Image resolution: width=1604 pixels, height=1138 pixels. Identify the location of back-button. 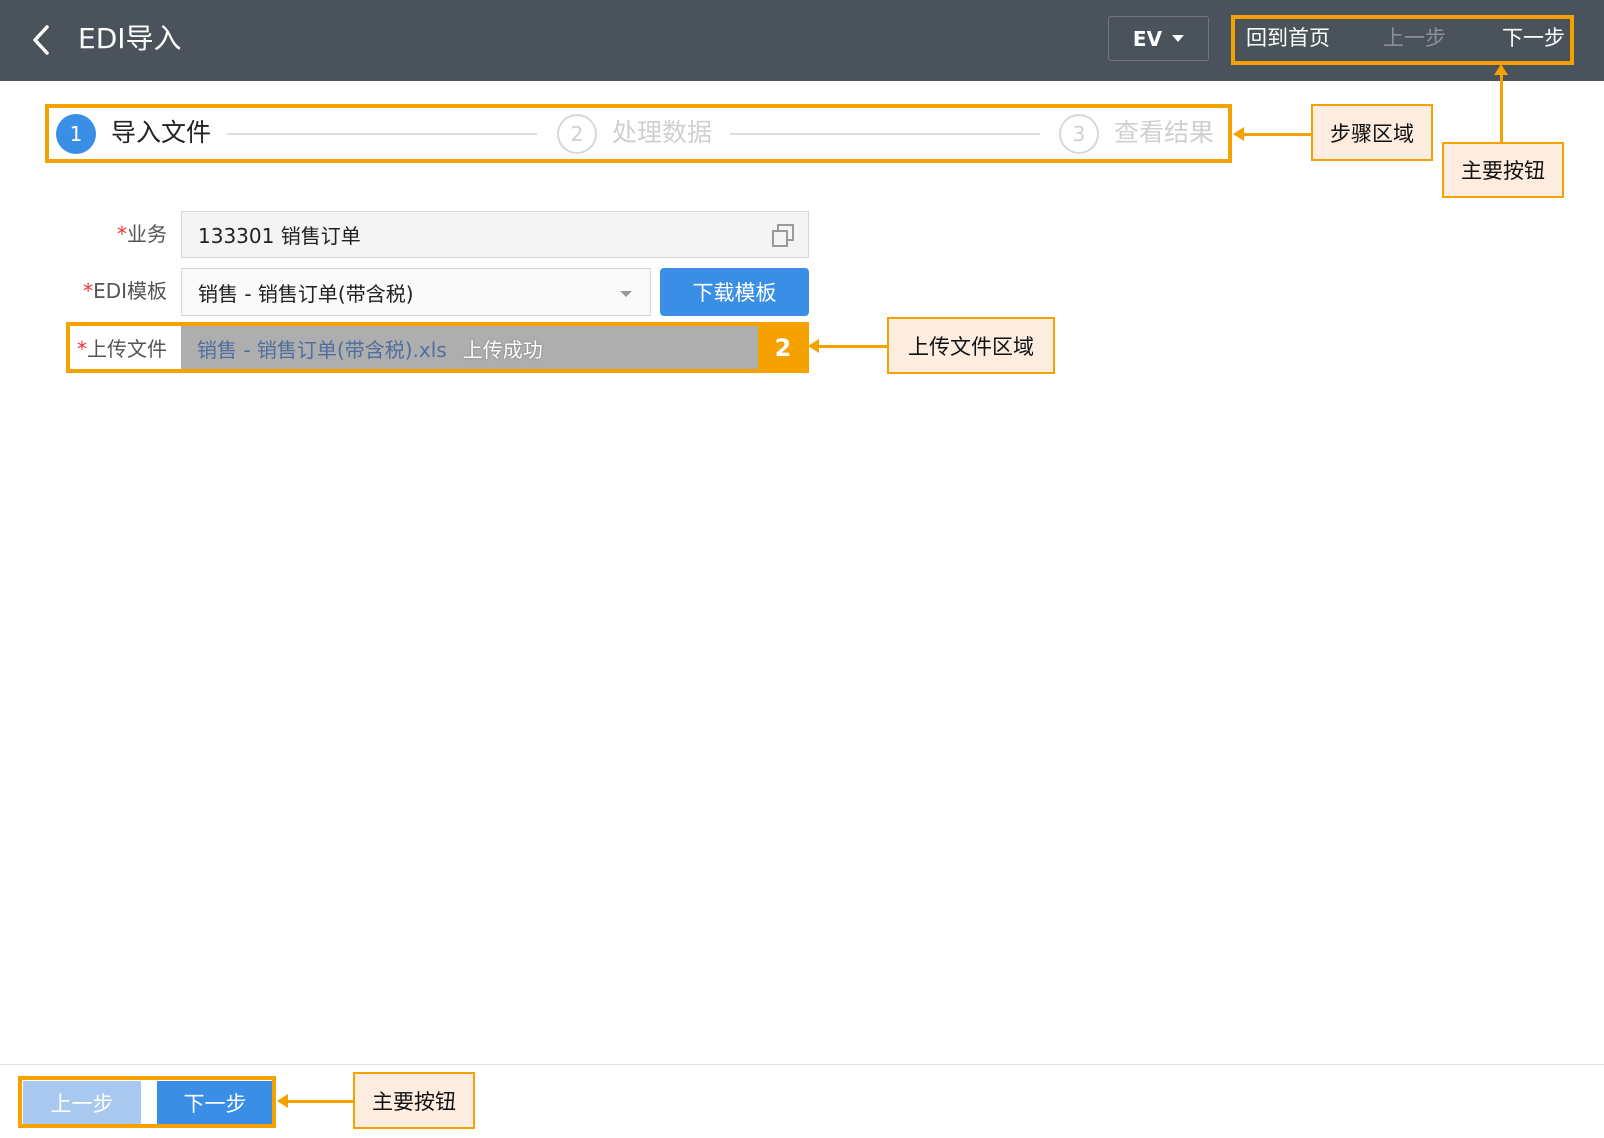
(41, 40).